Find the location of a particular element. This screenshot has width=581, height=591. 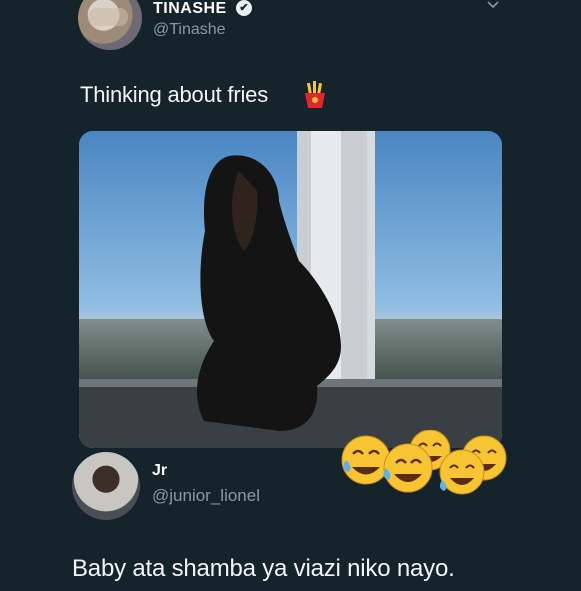

verified-badge-icon: ✔ is located at coordinates (244, 8).